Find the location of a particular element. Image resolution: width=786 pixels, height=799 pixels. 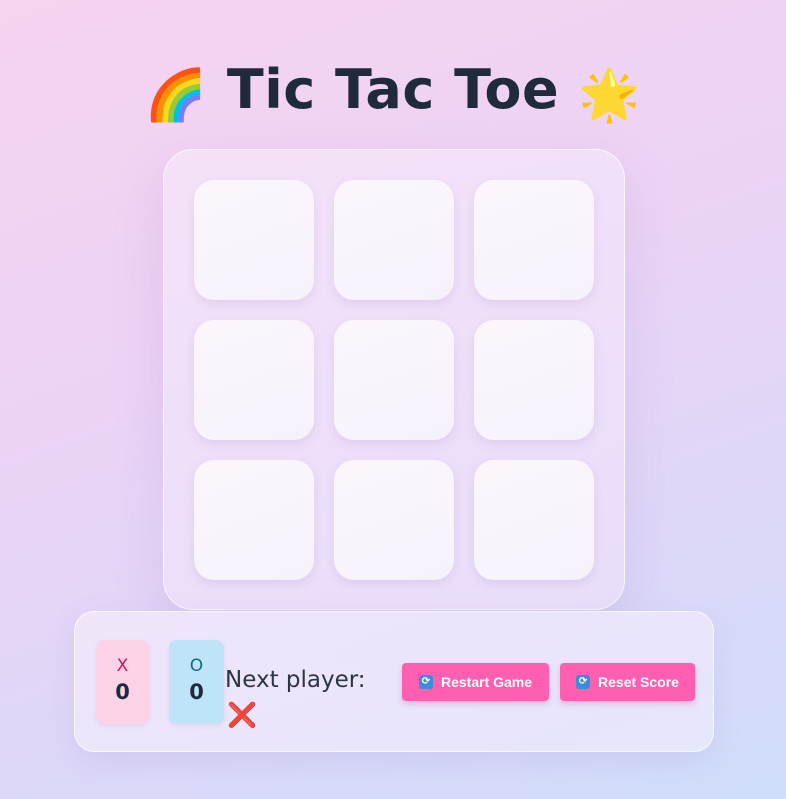

page-title: 🌈 Tic Tac Toe 🌟 is located at coordinates (393, 91).